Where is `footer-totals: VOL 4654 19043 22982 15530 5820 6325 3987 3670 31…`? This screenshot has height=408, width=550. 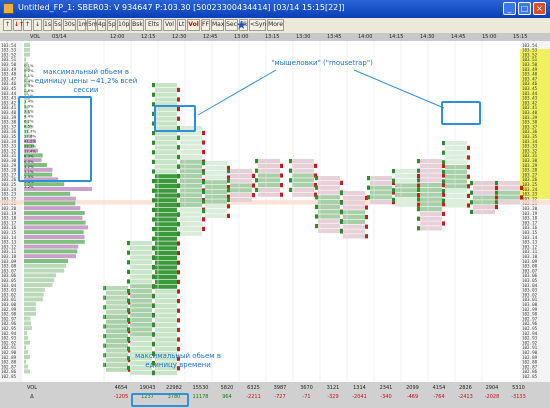 footer-totals: VOL 4654 19043 22982 15530 5820 6325 3987 3670 31… is located at coordinates (275, 395).